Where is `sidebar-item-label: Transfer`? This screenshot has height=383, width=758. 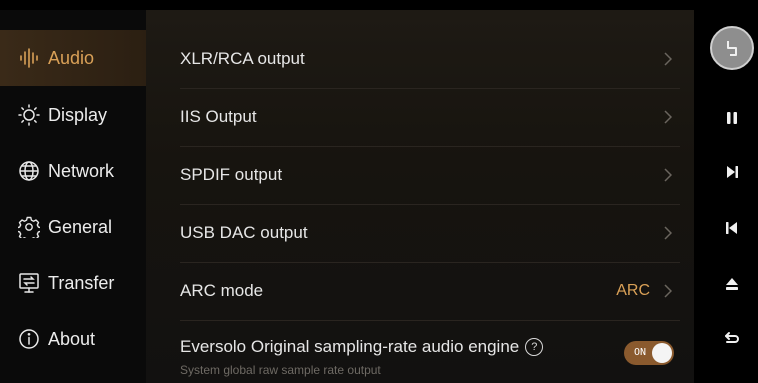 sidebar-item-label: Transfer is located at coordinates (81, 282).